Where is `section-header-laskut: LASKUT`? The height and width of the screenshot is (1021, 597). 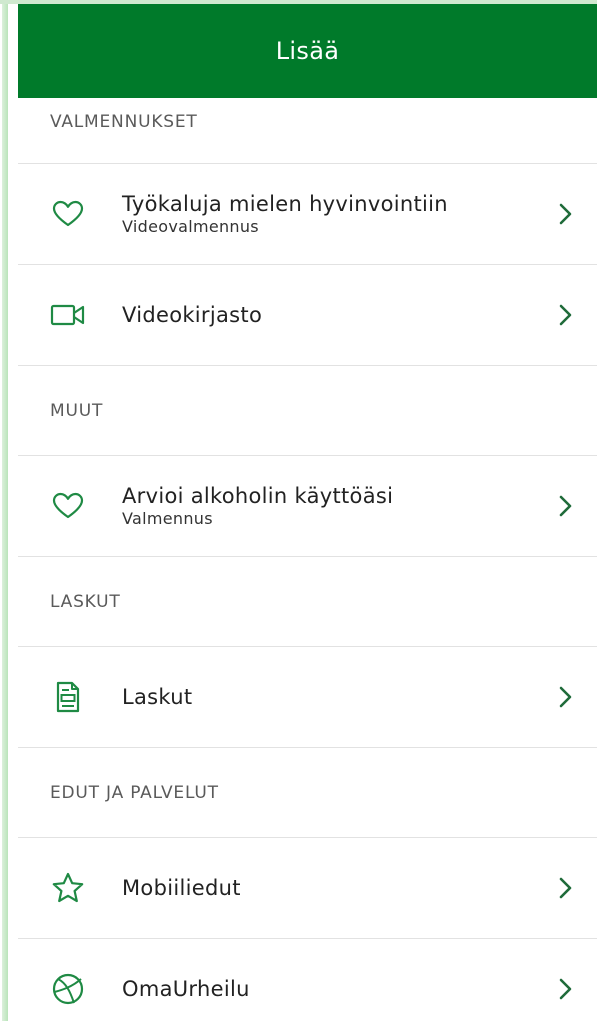 section-header-laskut: LASKUT is located at coordinates (307, 602).